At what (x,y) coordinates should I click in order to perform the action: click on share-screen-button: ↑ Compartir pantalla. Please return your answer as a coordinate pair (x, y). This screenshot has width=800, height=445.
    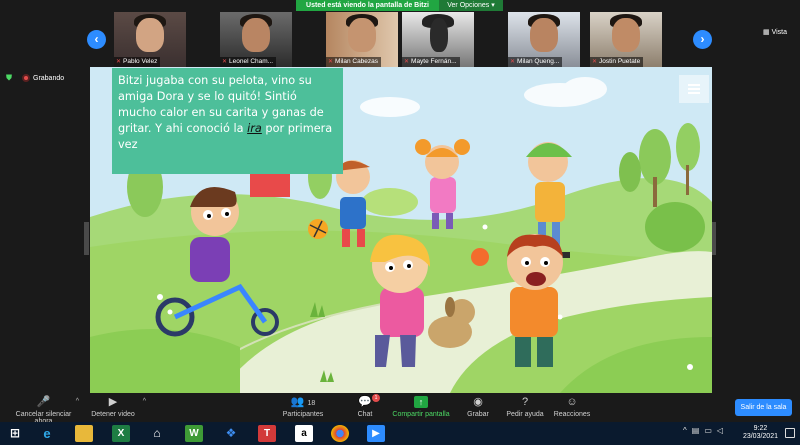
    Looking at the image, I should click on (421, 407).